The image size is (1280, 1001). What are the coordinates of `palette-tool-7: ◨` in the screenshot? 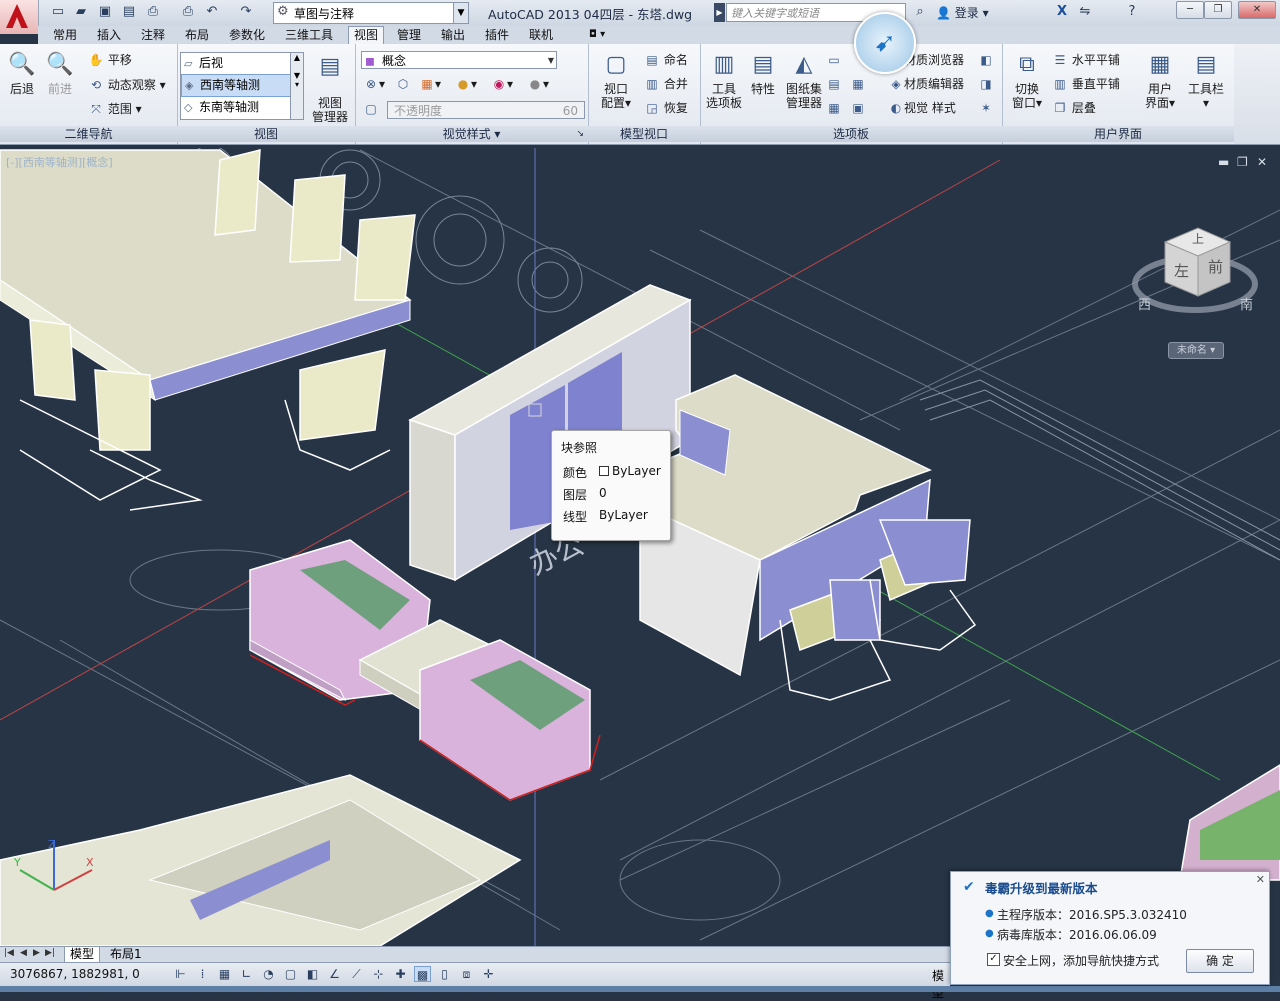 It's located at (986, 84).